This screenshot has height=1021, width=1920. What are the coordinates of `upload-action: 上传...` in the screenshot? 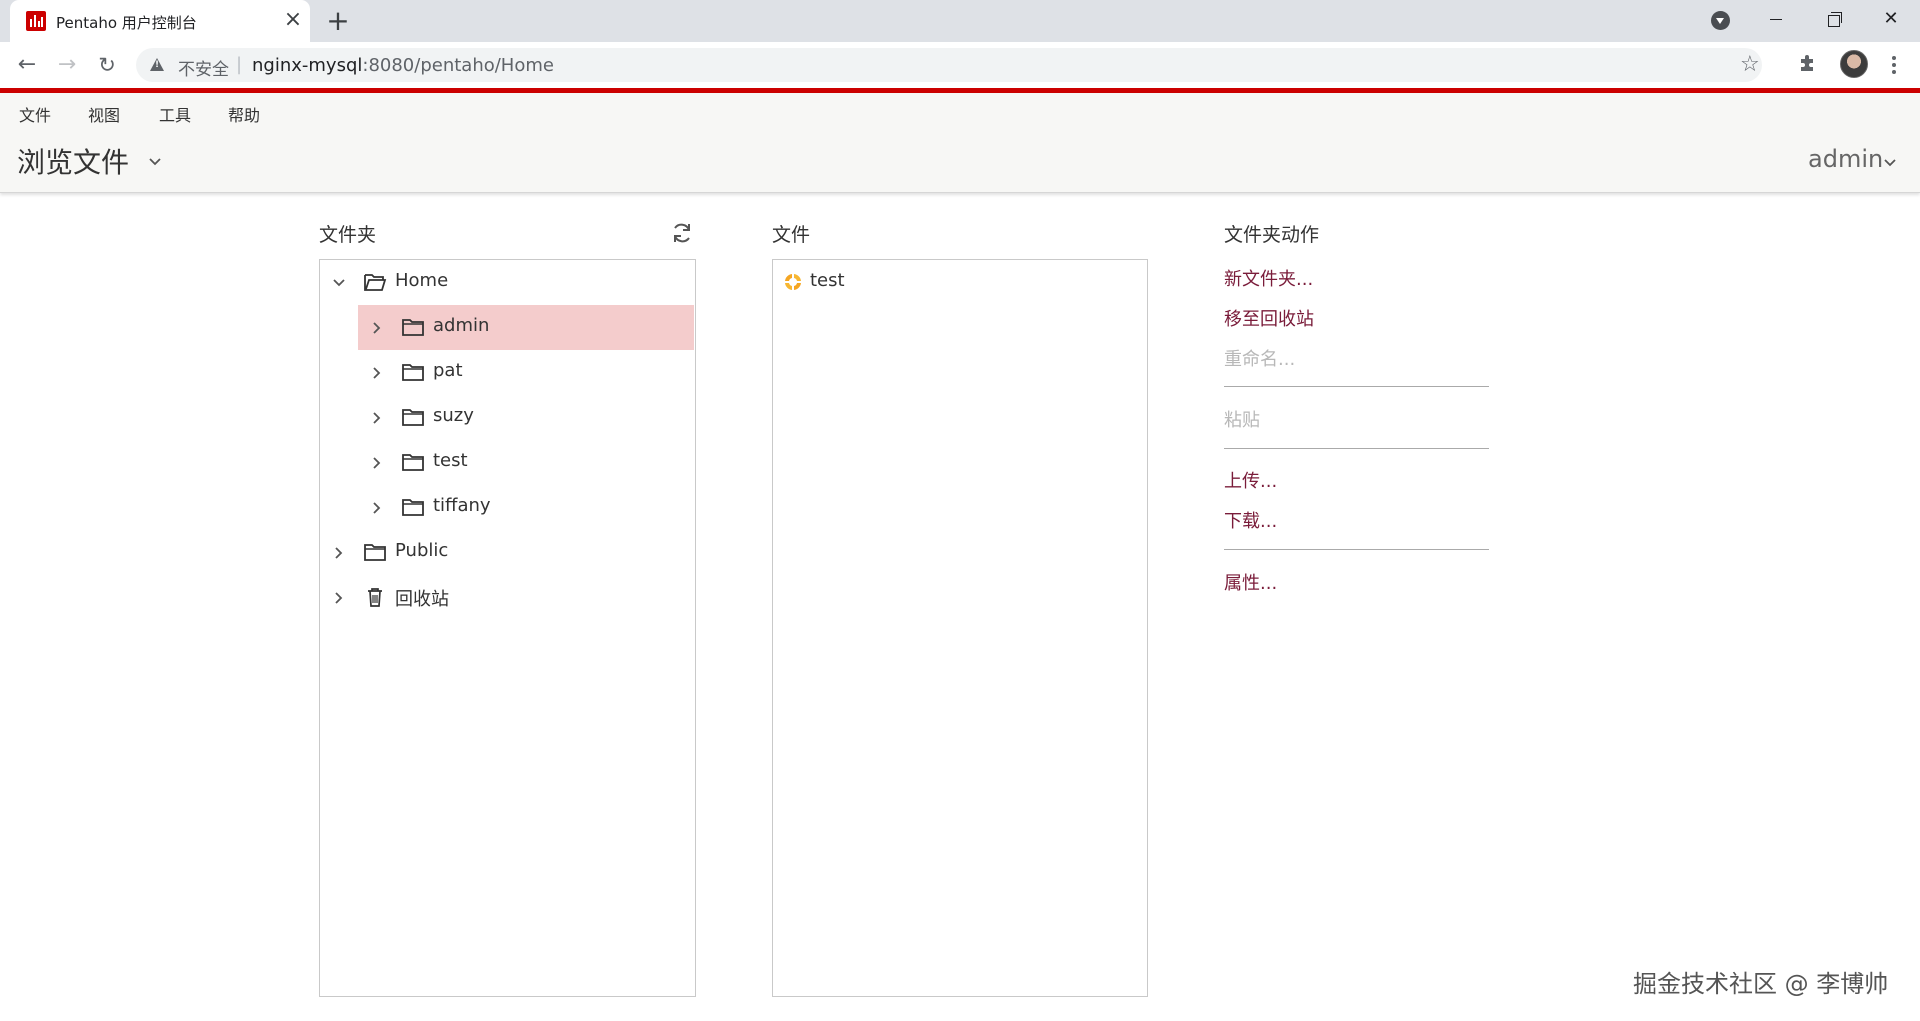 It's located at (1250, 480).